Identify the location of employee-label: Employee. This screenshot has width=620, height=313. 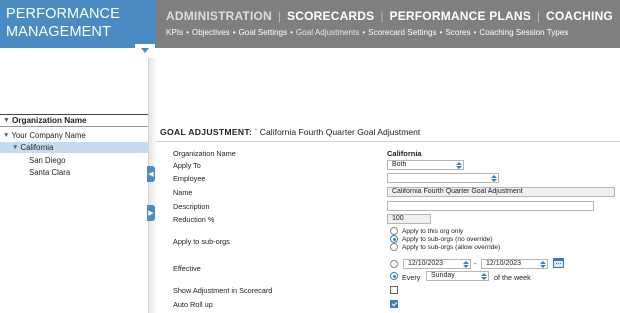
(189, 178).